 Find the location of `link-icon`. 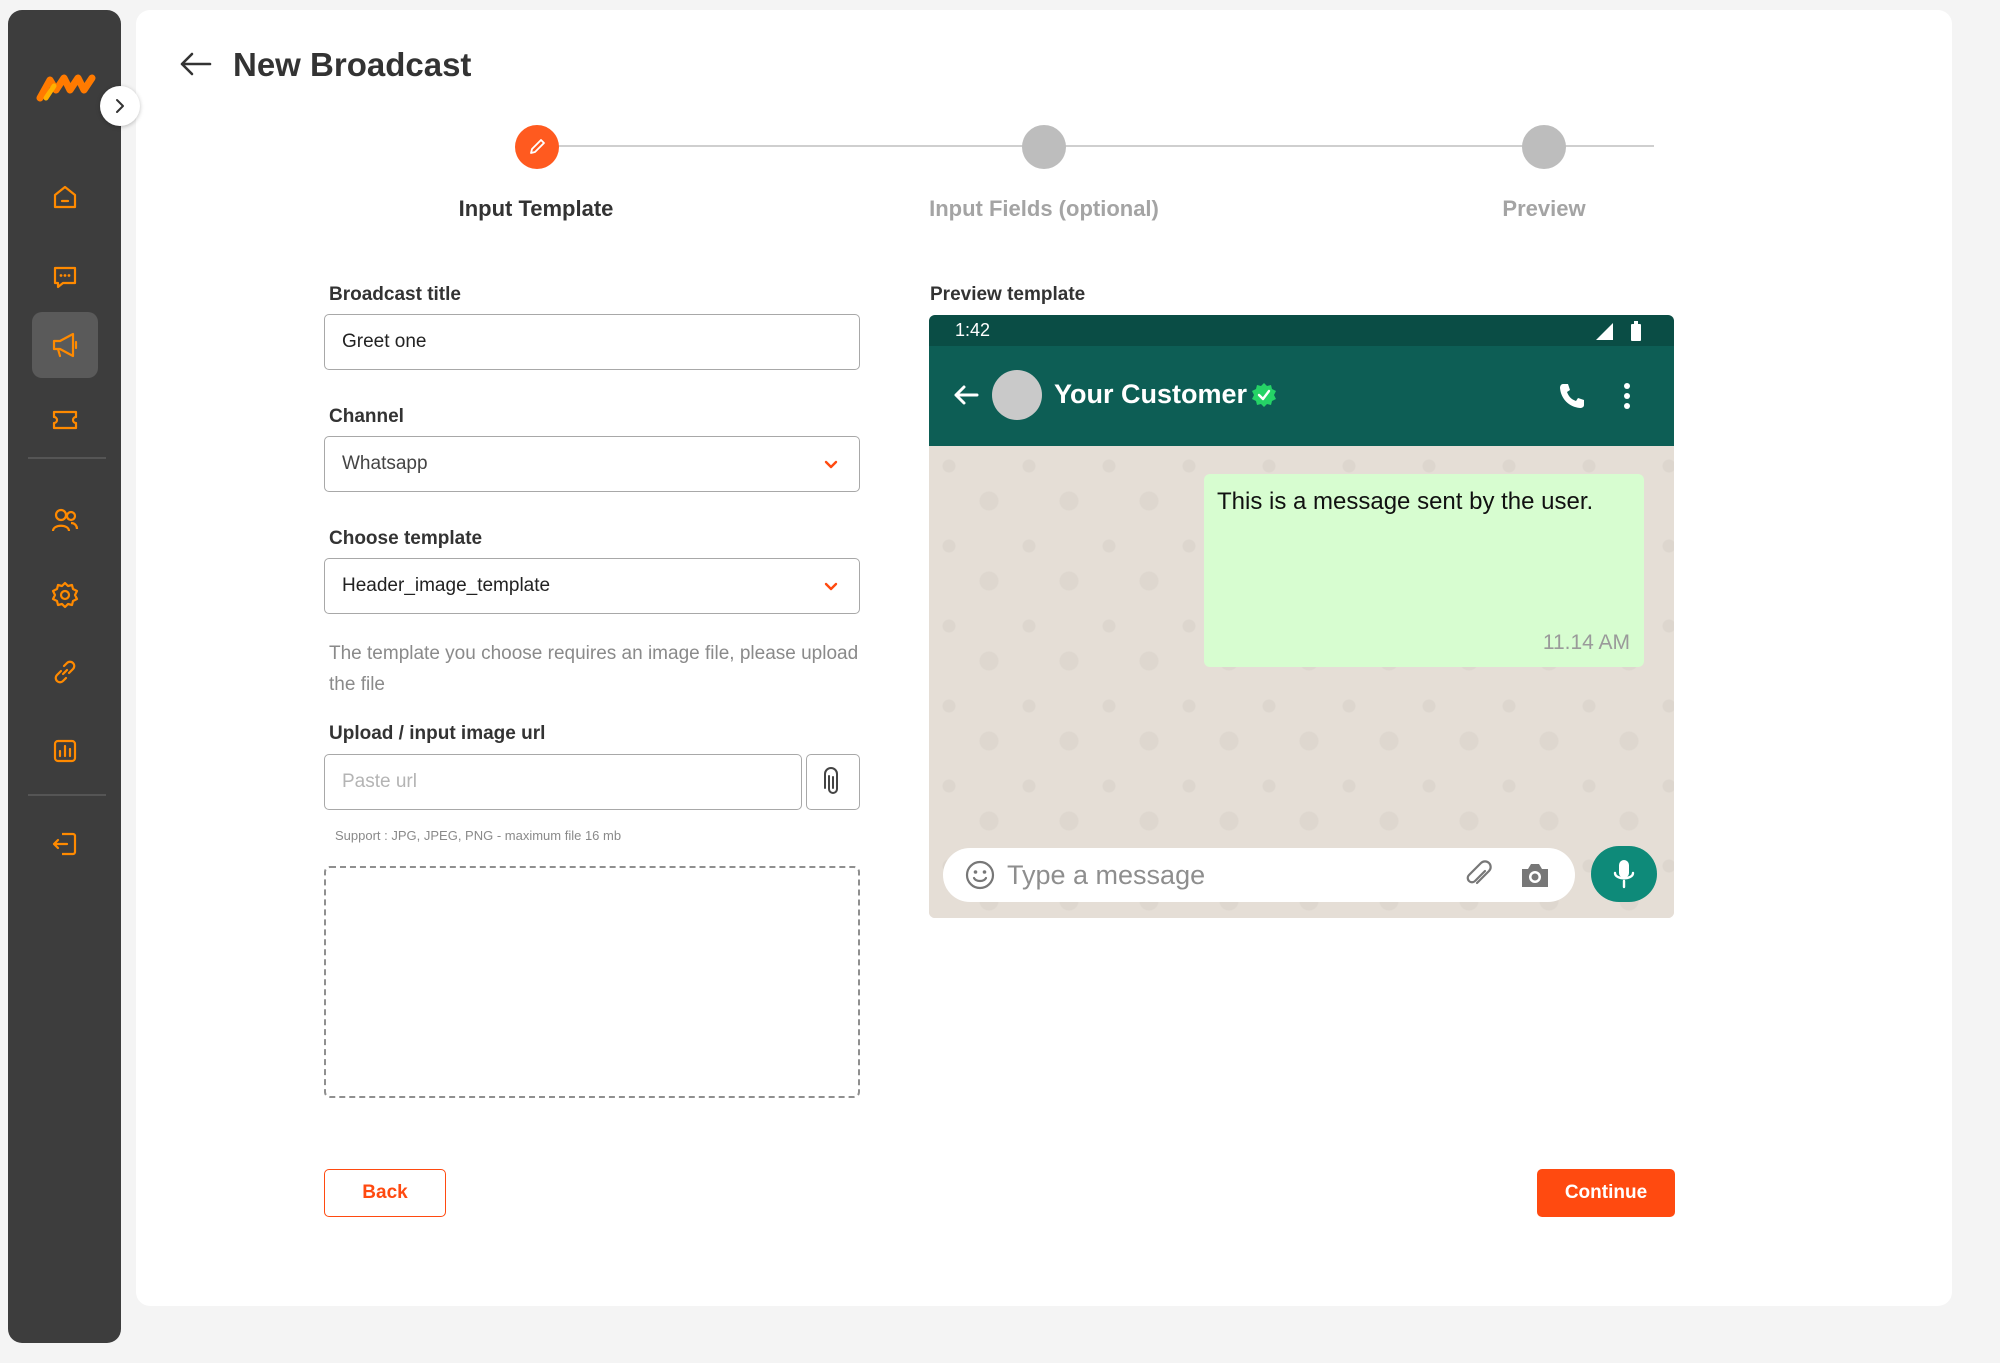

link-icon is located at coordinates (65, 672).